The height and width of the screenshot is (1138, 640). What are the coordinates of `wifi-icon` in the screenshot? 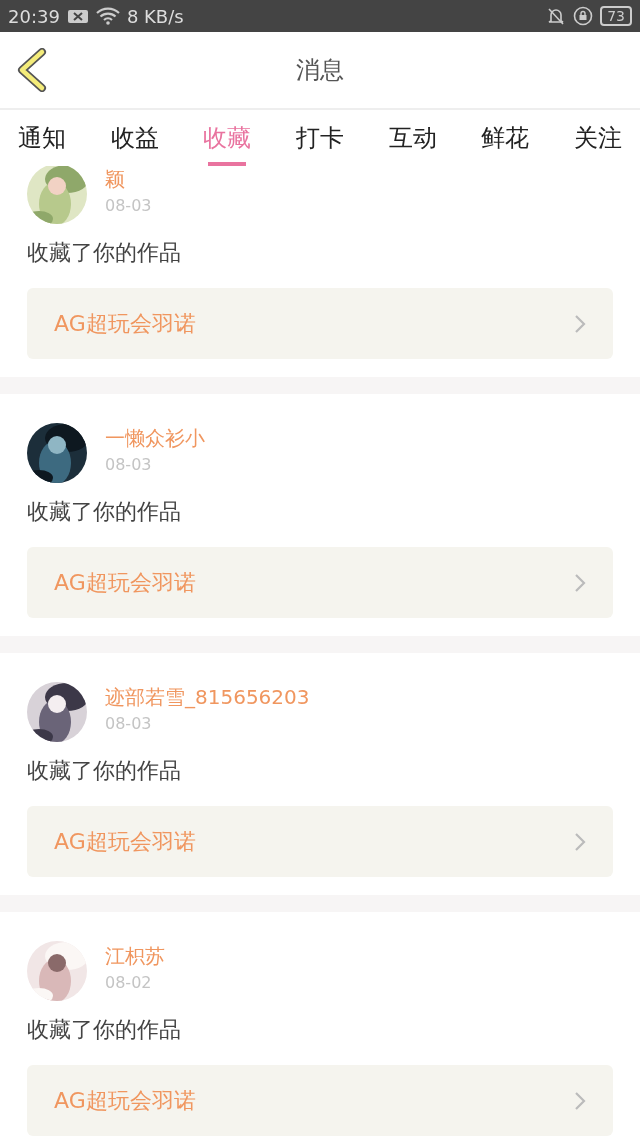 It's located at (107, 16).